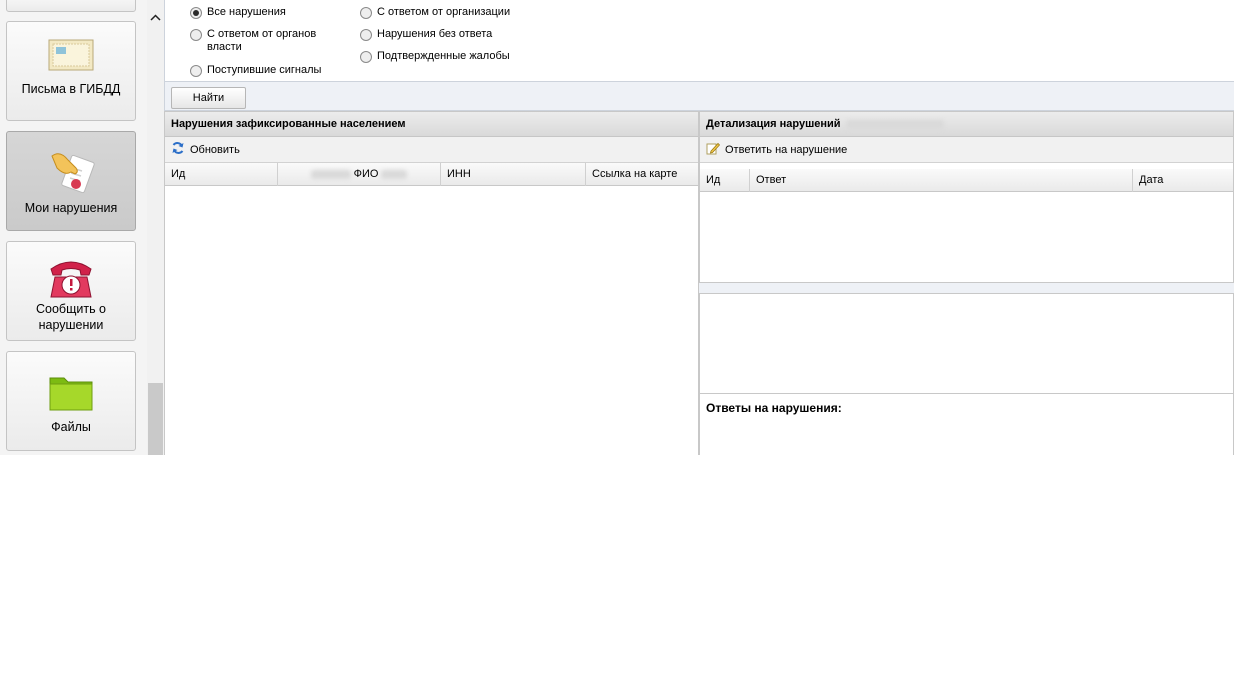 Image resolution: width=1234 pixels, height=683 pixels. I want to click on hand-document-icon, so click(71, 172).